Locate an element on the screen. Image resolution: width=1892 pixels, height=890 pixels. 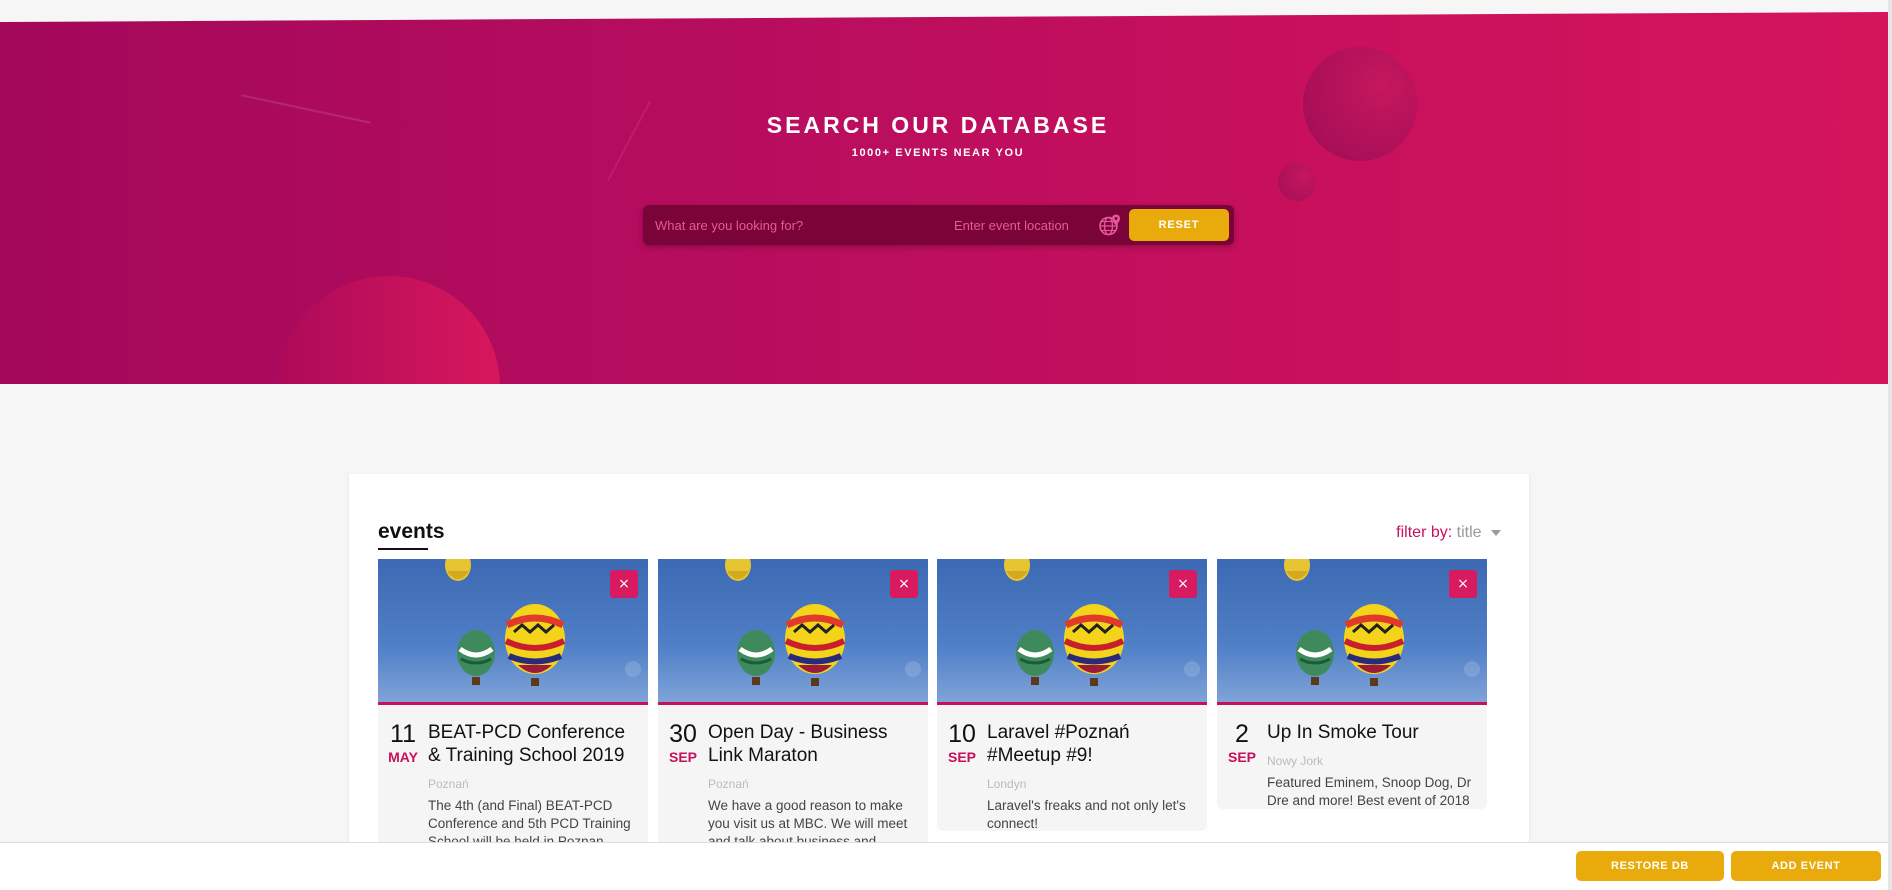
event-date: 2 SEP is located at coordinates (1242, 743).